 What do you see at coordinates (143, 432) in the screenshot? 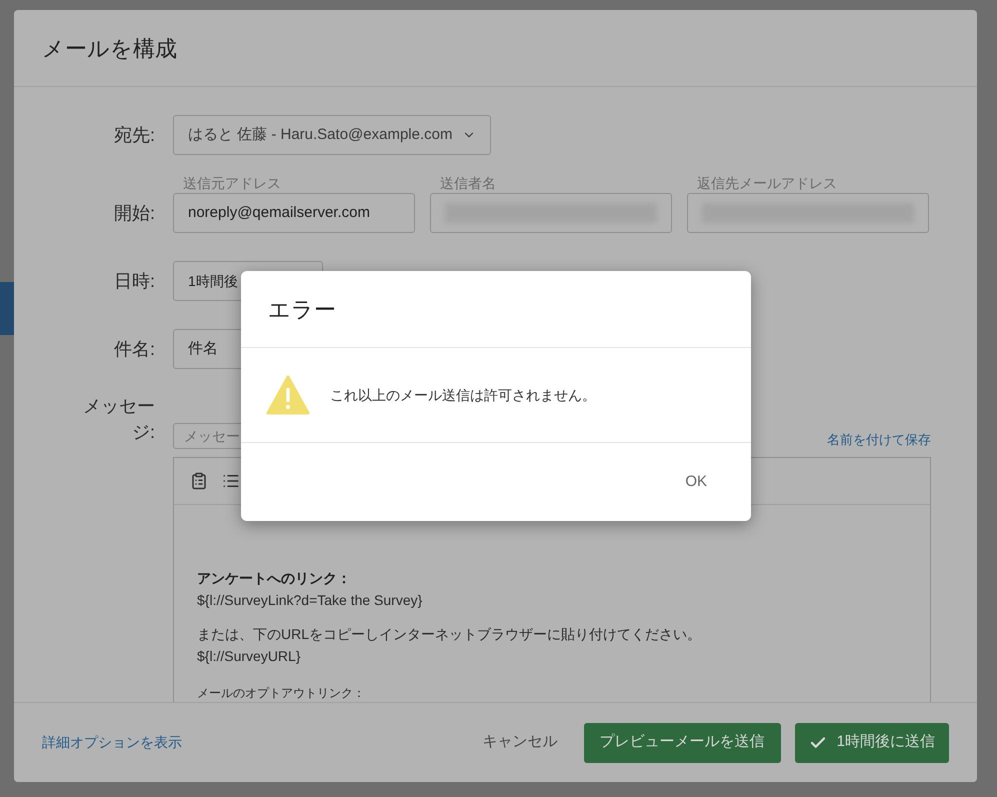
I see `field-label: ジ:` at bounding box center [143, 432].